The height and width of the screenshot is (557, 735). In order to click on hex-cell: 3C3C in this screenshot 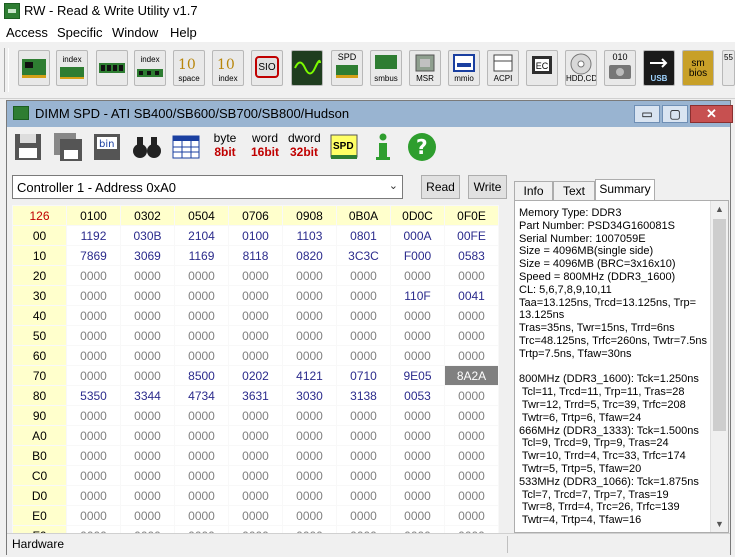, I will do `click(363, 255)`.